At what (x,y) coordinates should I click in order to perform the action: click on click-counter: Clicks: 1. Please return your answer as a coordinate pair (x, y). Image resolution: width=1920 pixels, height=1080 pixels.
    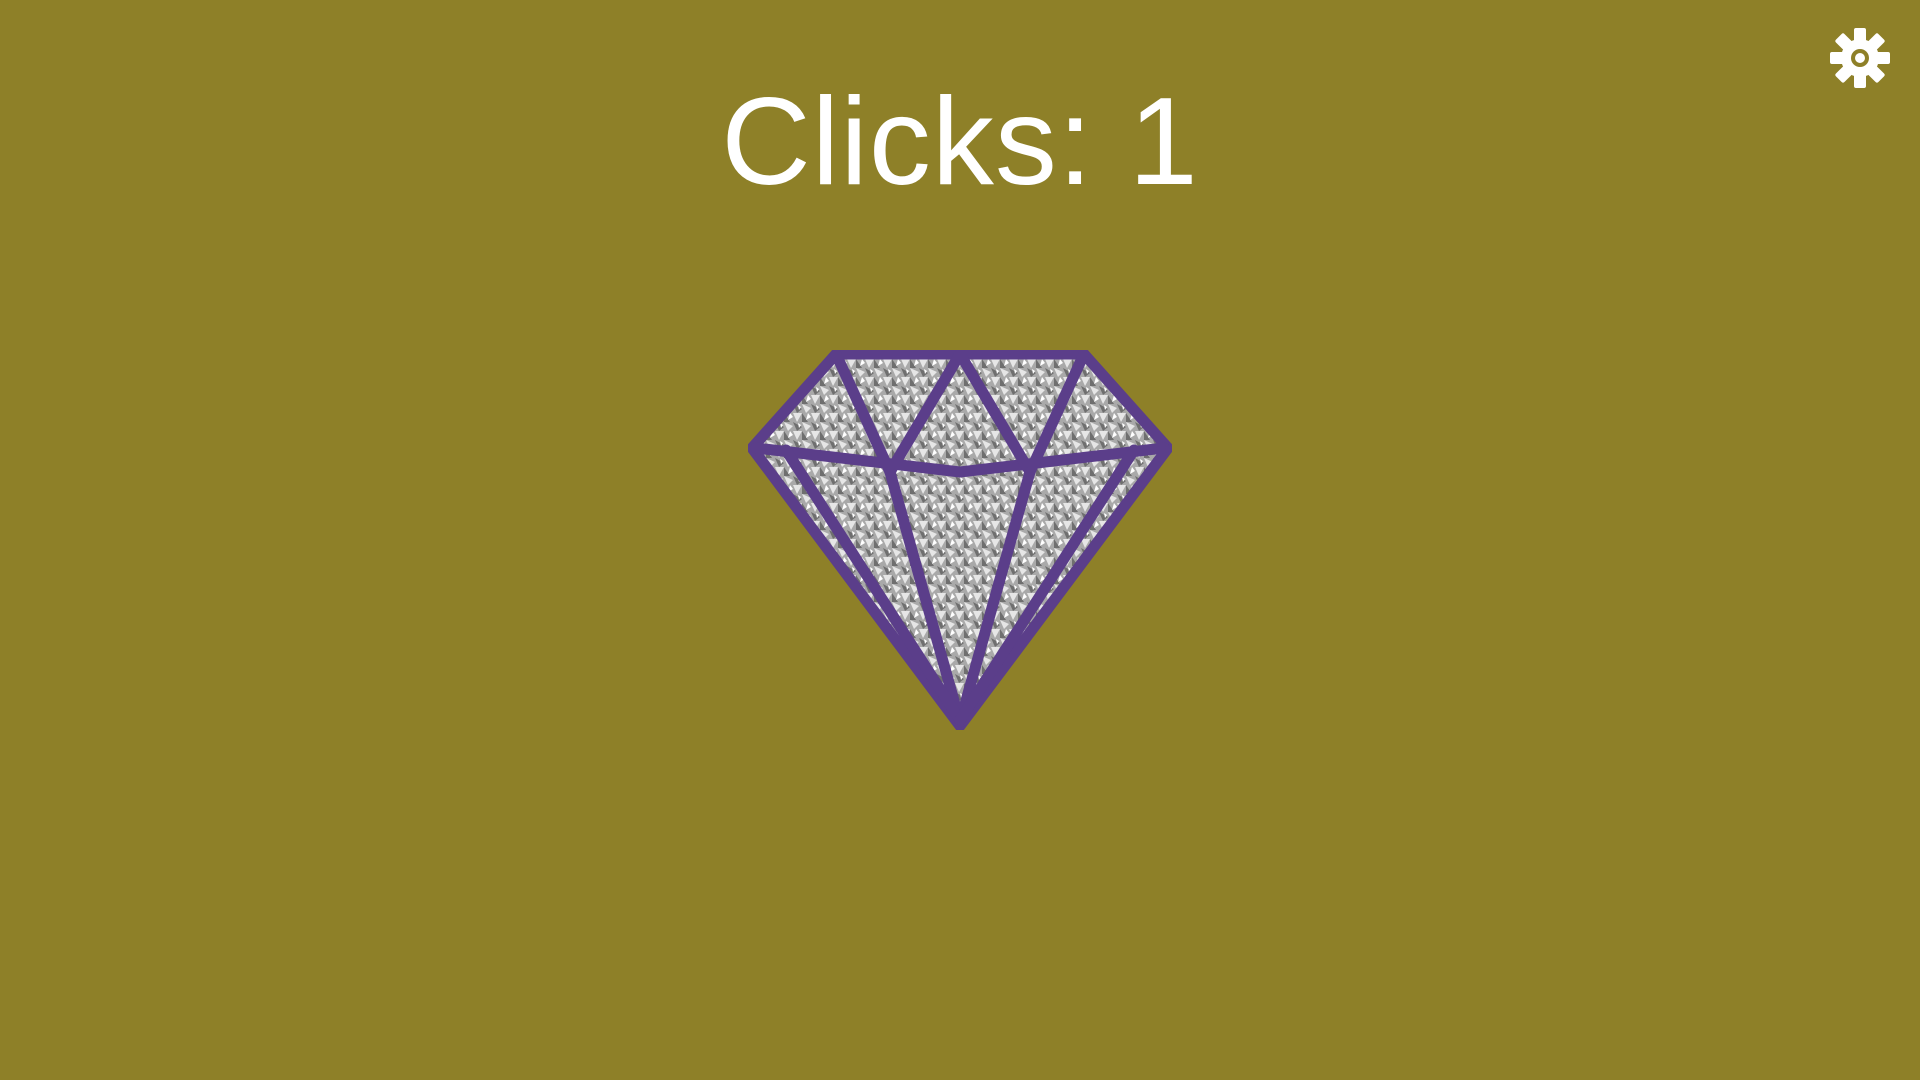
    Looking at the image, I should click on (960, 142).